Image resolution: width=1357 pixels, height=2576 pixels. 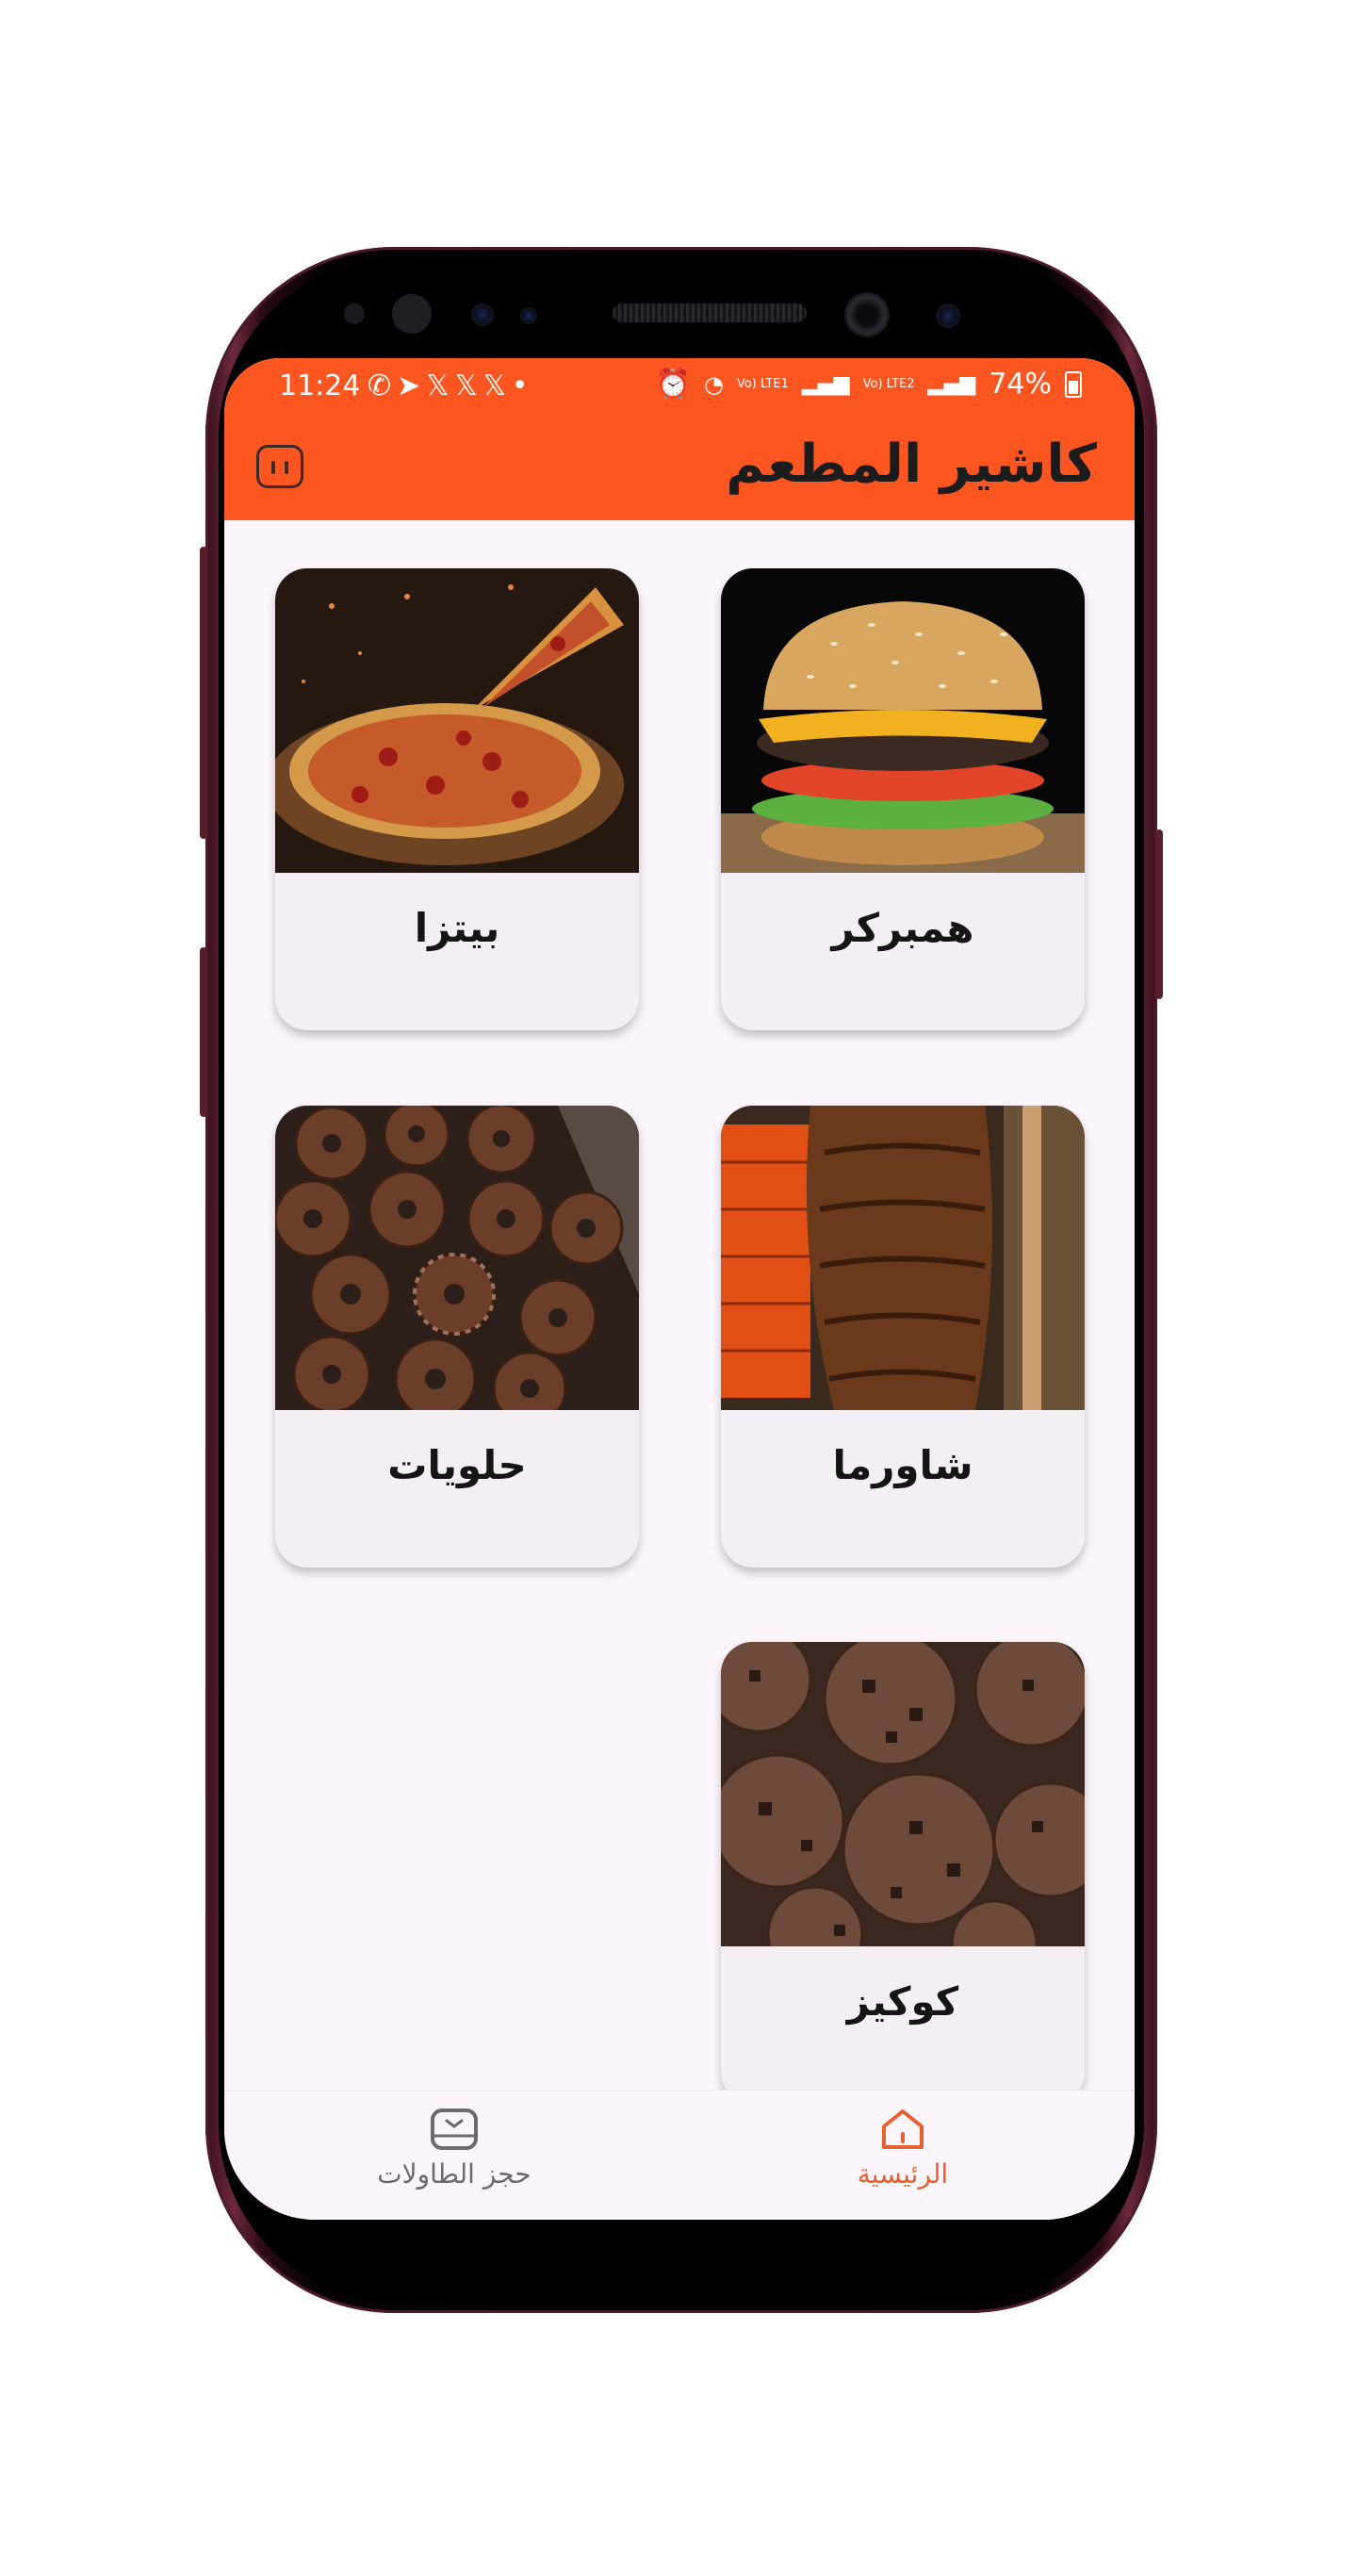 I want to click on signal-1-label: Vo) LTE1, so click(x=762, y=383).